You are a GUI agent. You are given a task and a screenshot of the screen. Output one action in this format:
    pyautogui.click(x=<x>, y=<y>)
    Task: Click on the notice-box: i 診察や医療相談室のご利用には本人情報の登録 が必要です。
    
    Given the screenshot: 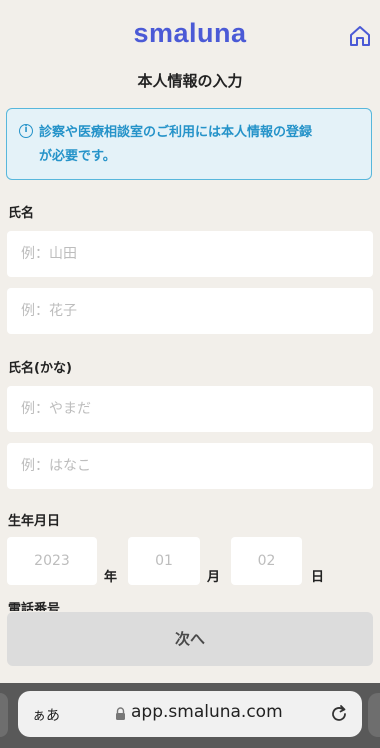 What is the action you would take?
    pyautogui.click(x=189, y=144)
    